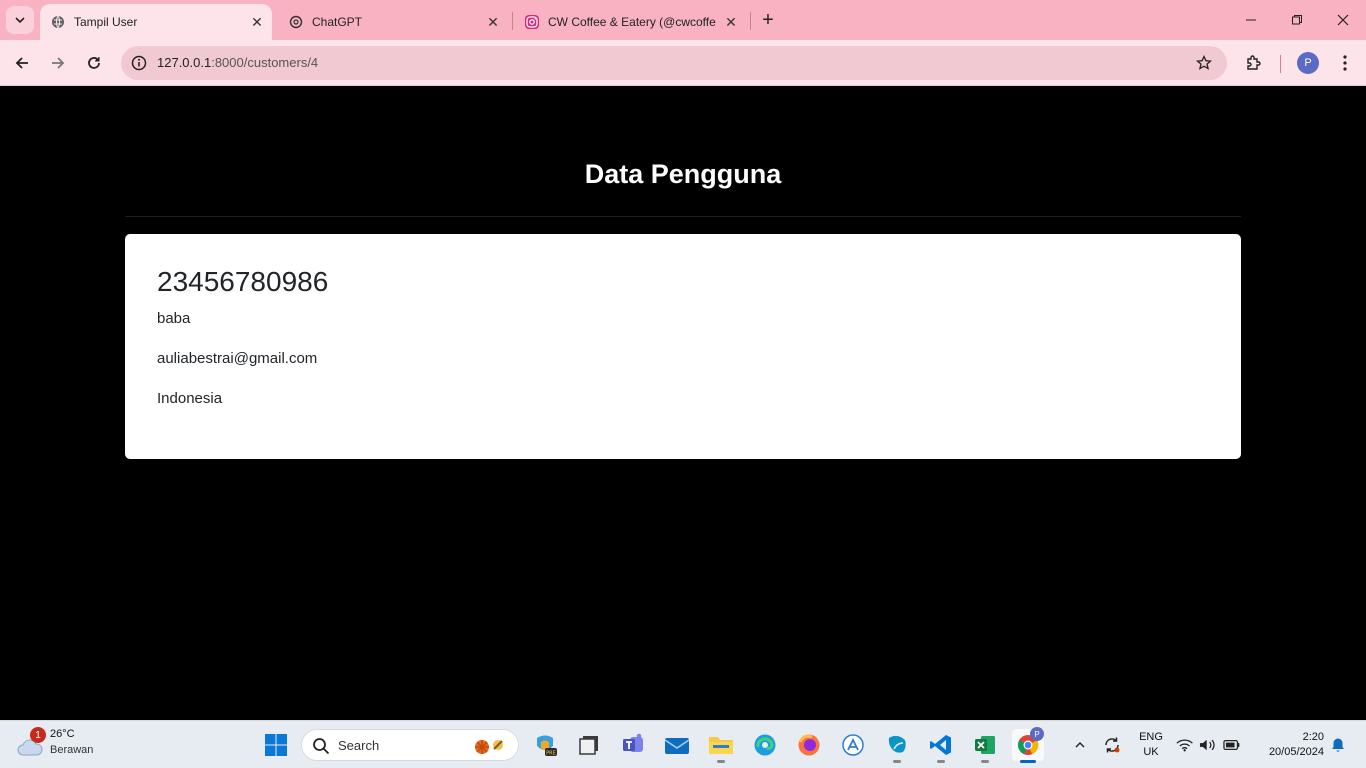 This screenshot has width=1366, height=768. What do you see at coordinates (1313, 737) in the screenshot?
I see `clock-time: 2:20` at bounding box center [1313, 737].